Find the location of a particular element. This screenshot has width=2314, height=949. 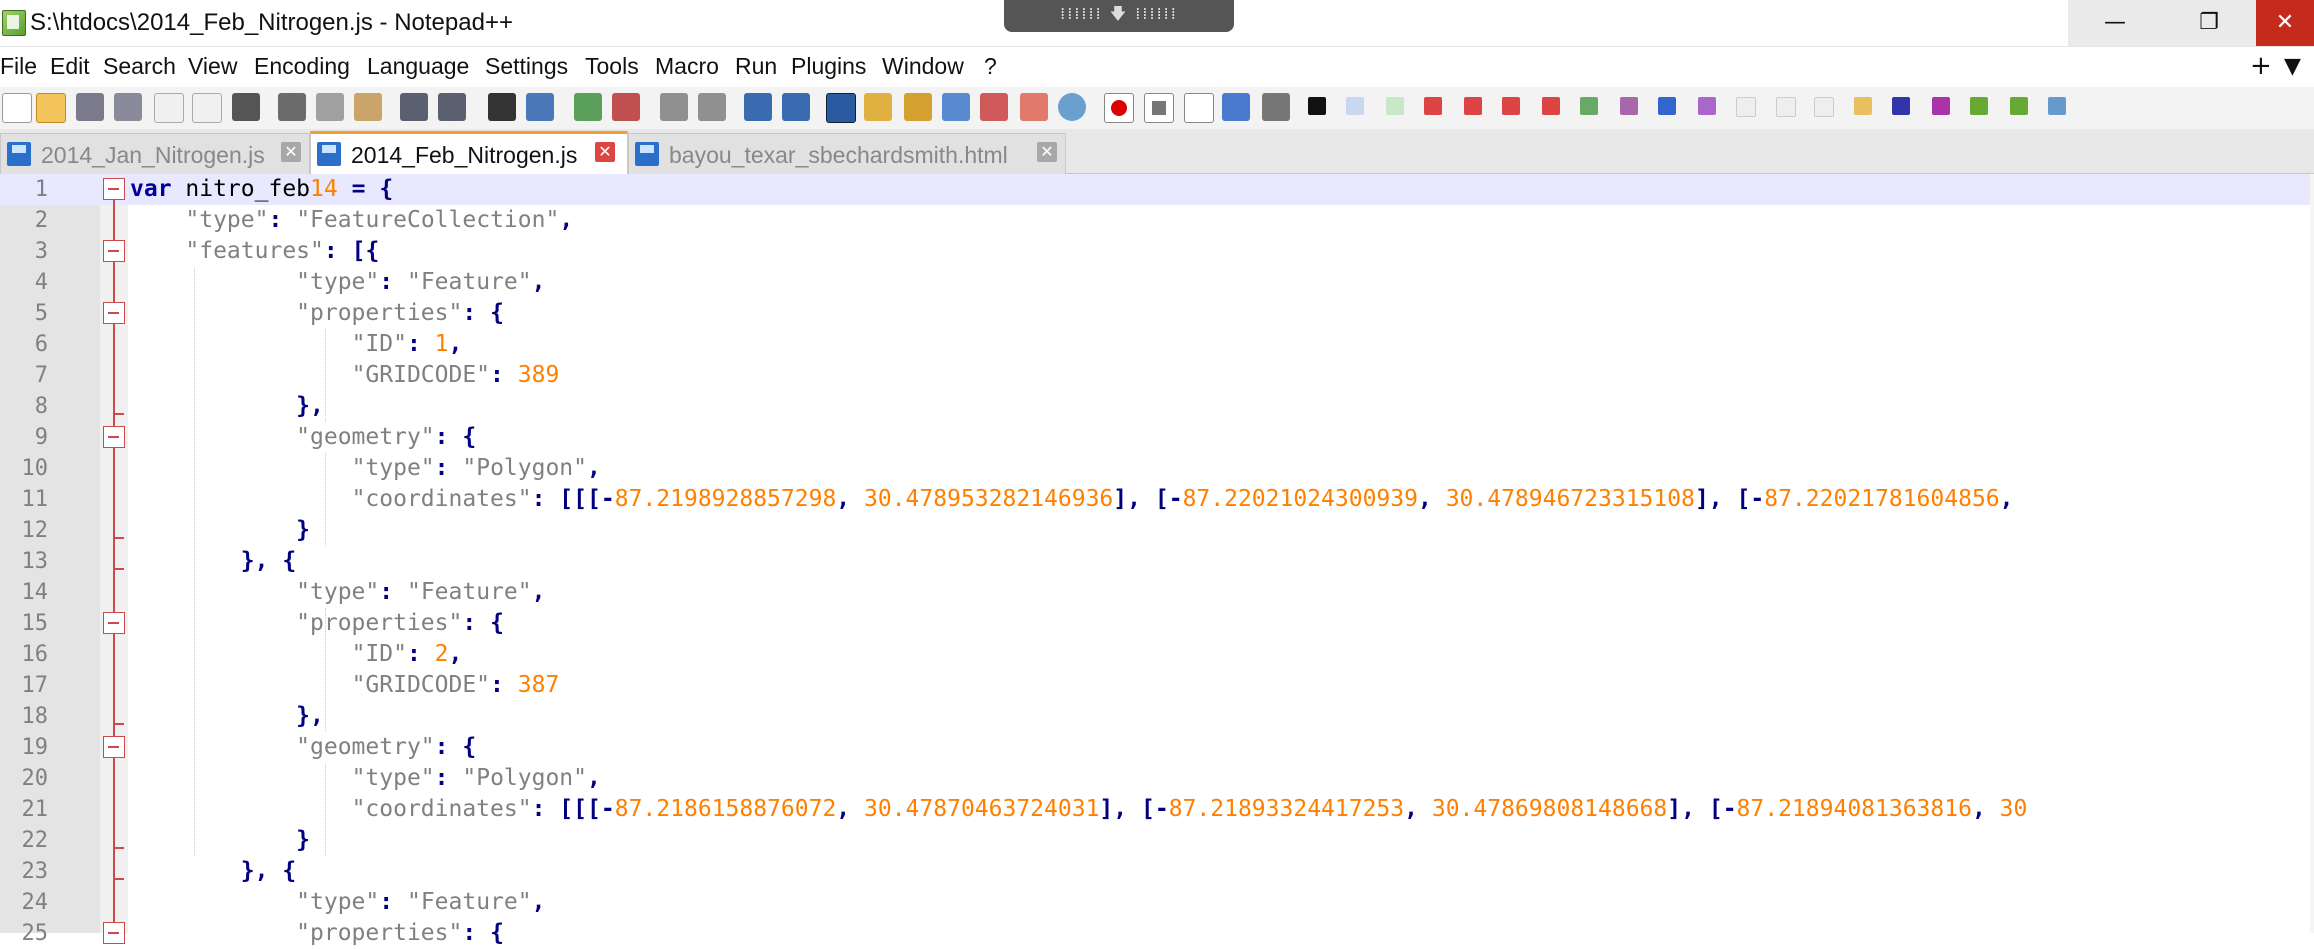

add-tab-button: + is located at coordinates (2261, 66).